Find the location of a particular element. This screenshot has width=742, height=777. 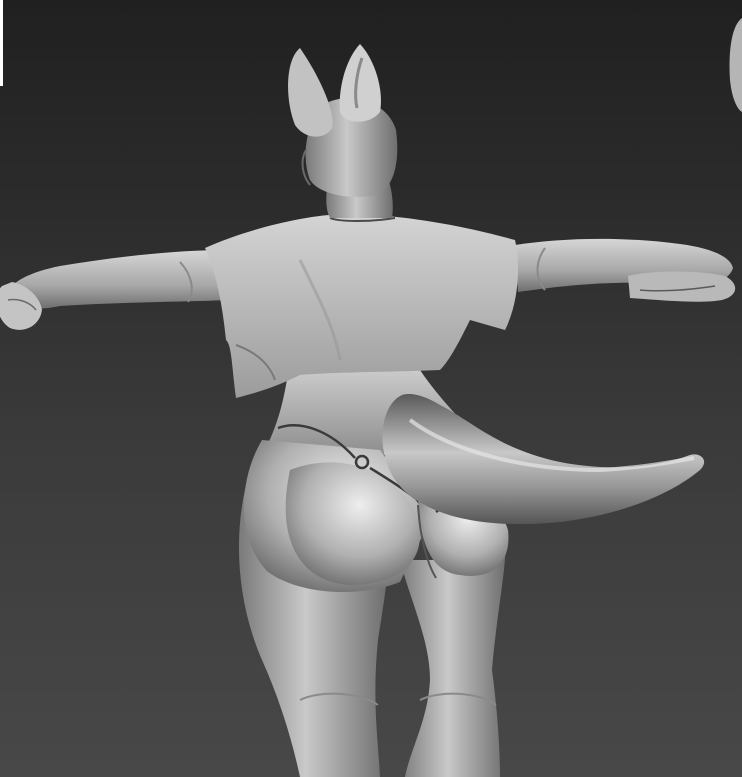

crop-shirt is located at coordinates (361, 306).